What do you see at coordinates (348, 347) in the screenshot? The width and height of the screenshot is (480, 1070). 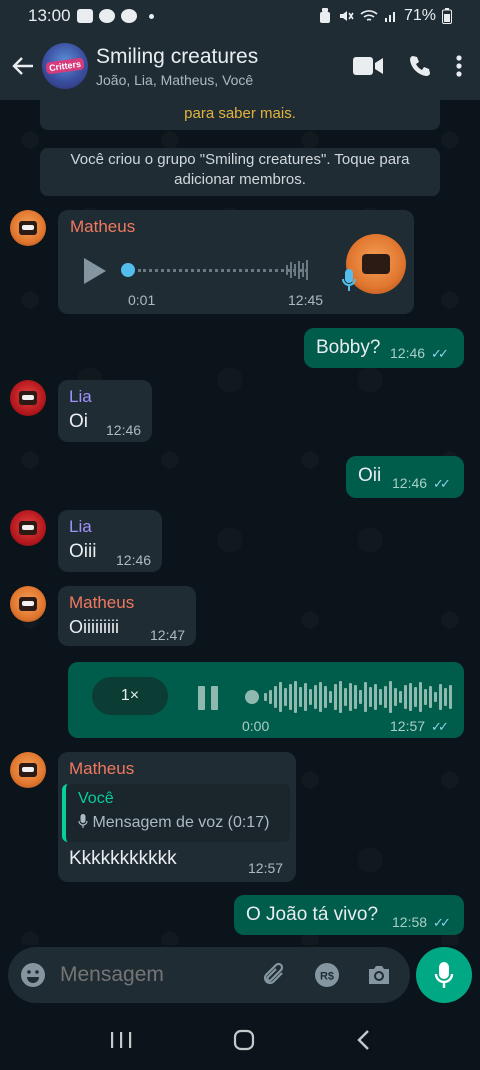 I see `message-text: Bobby?` at bounding box center [348, 347].